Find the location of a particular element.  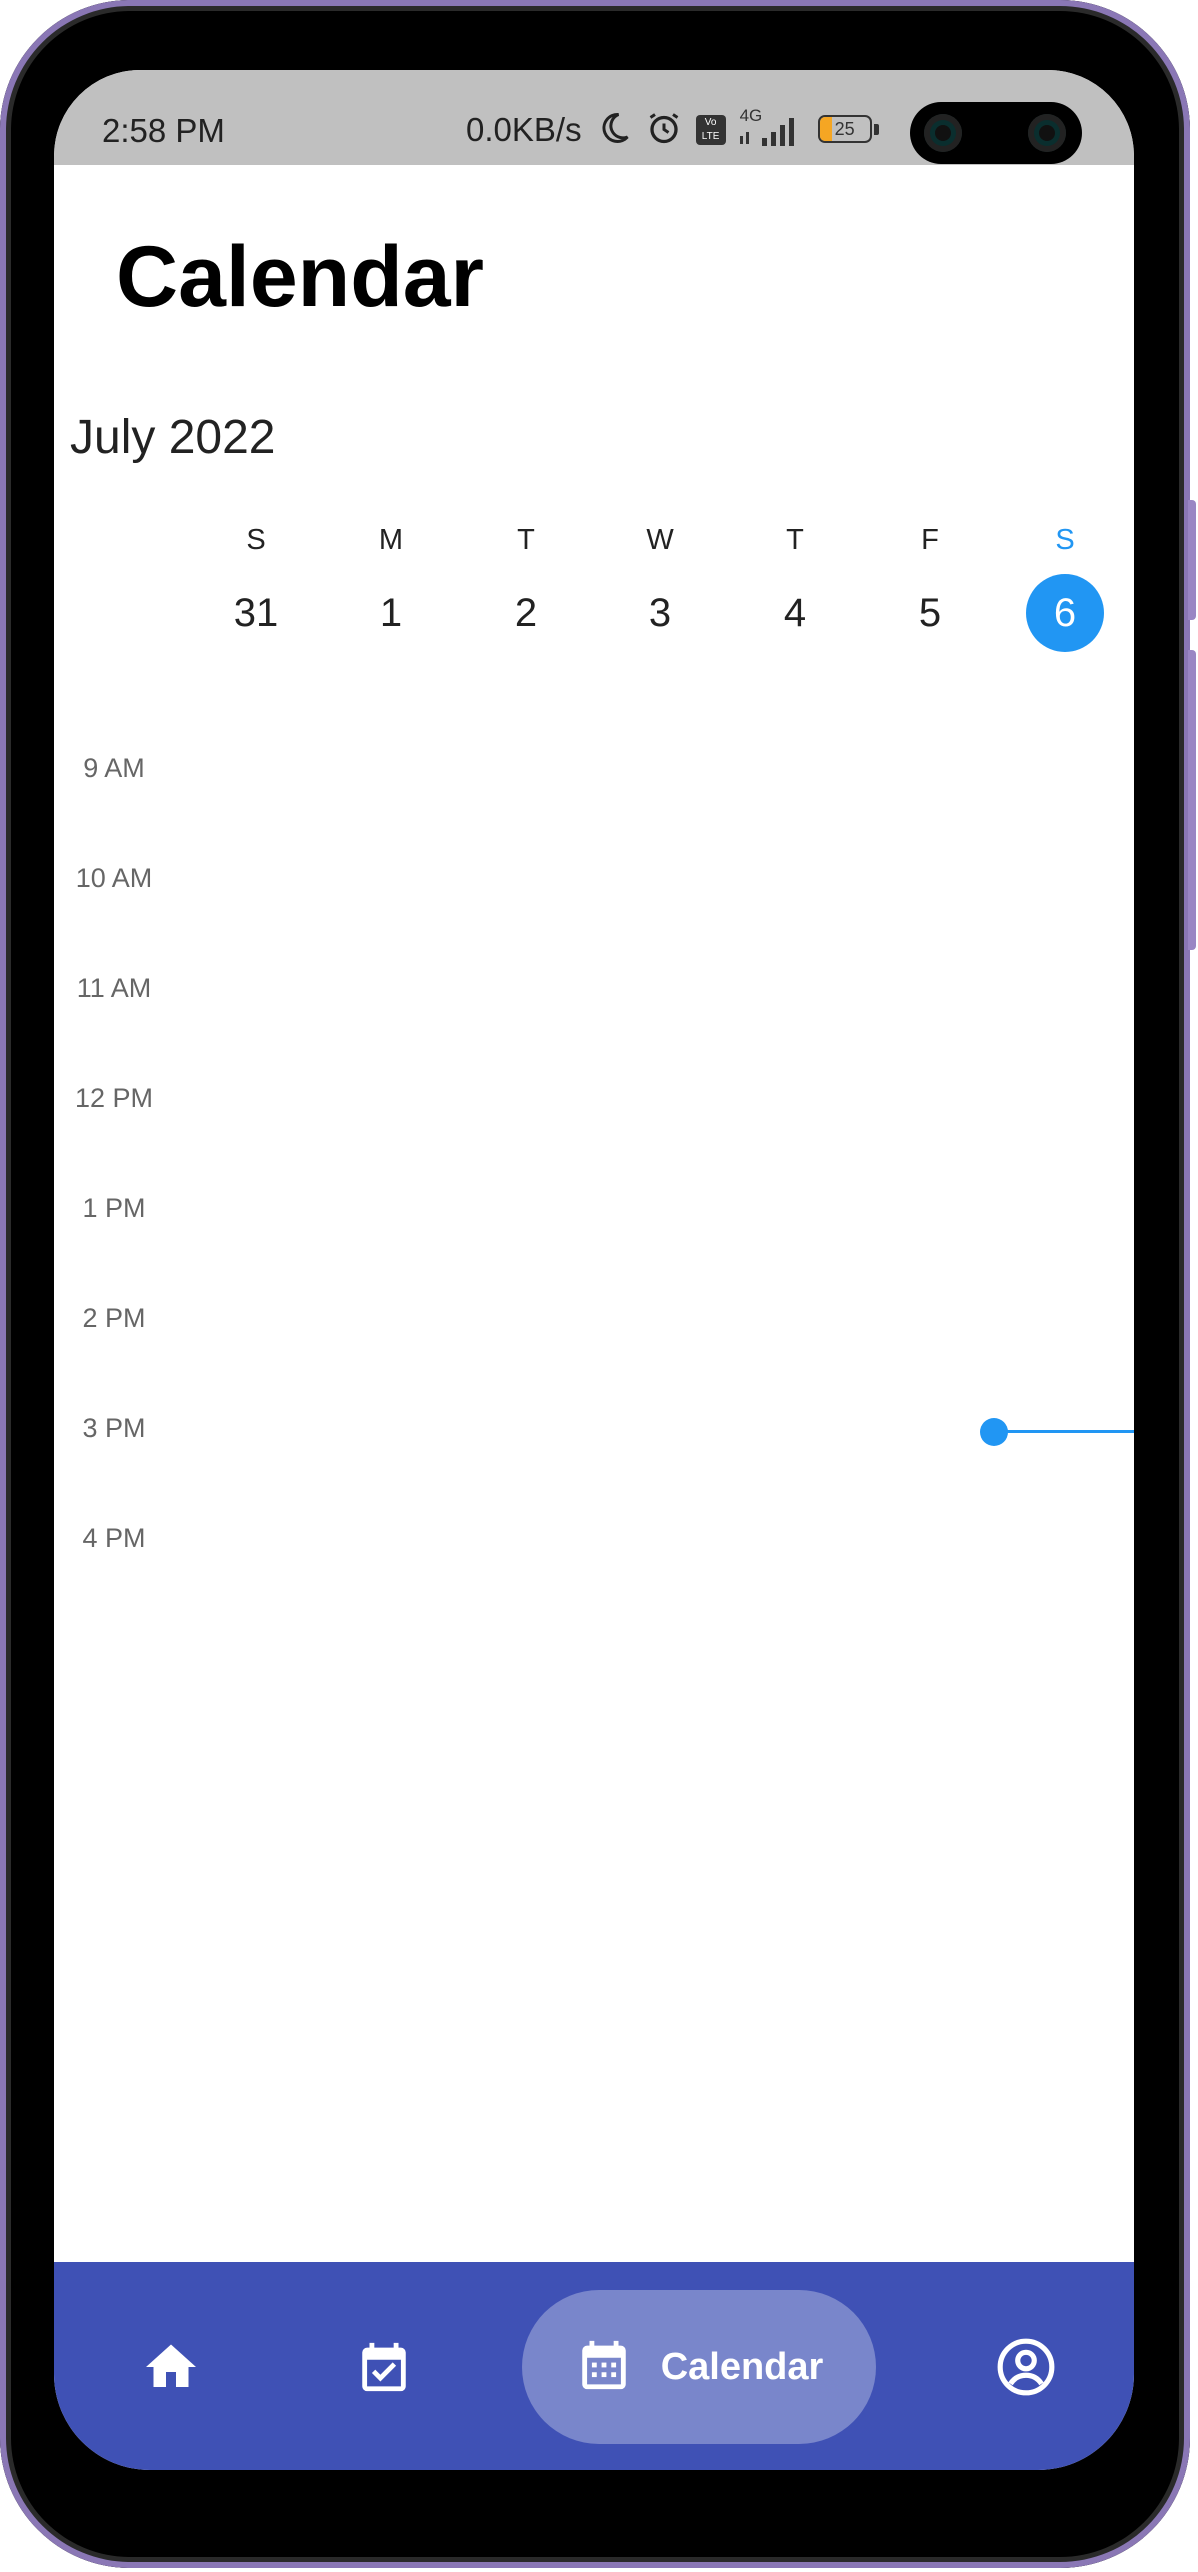

day-cell-selected: S 6 is located at coordinates (1065, 586).